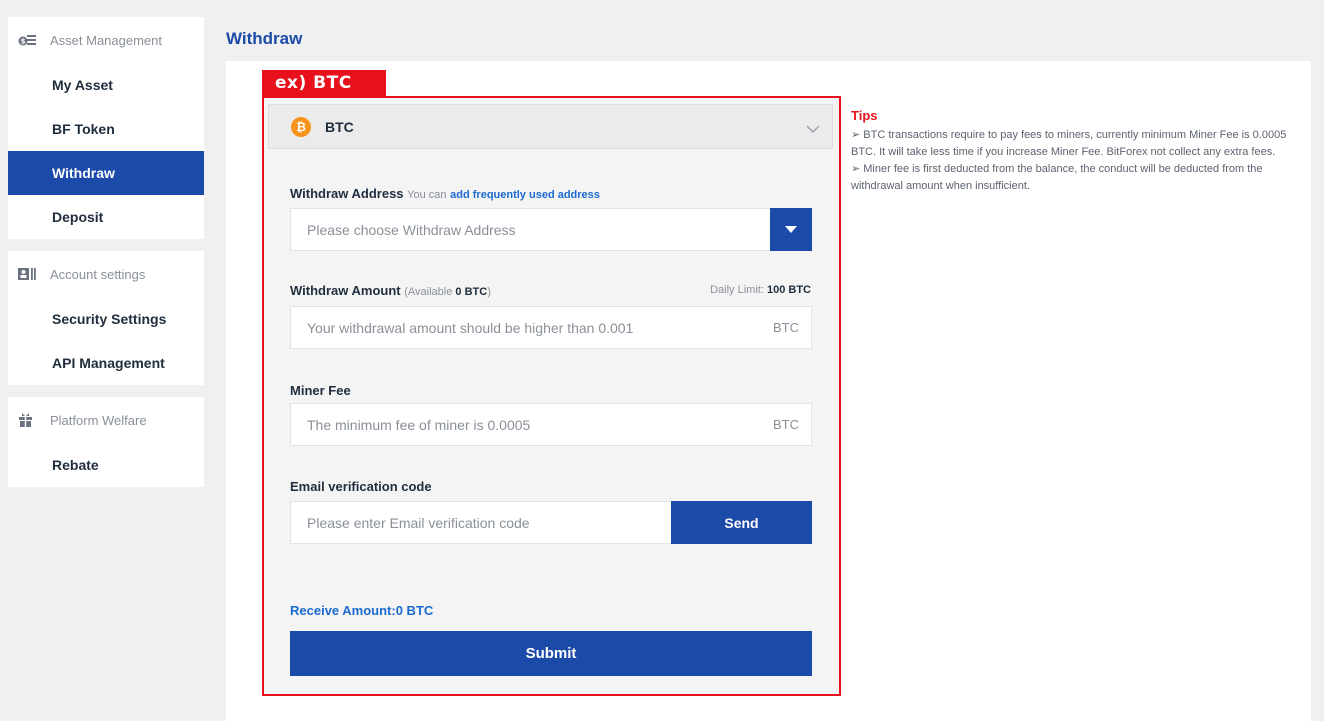 The height and width of the screenshot is (721, 1324). Describe the element at coordinates (106, 465) in the screenshot. I see `sidebar-item-rebate: Rebate` at that location.